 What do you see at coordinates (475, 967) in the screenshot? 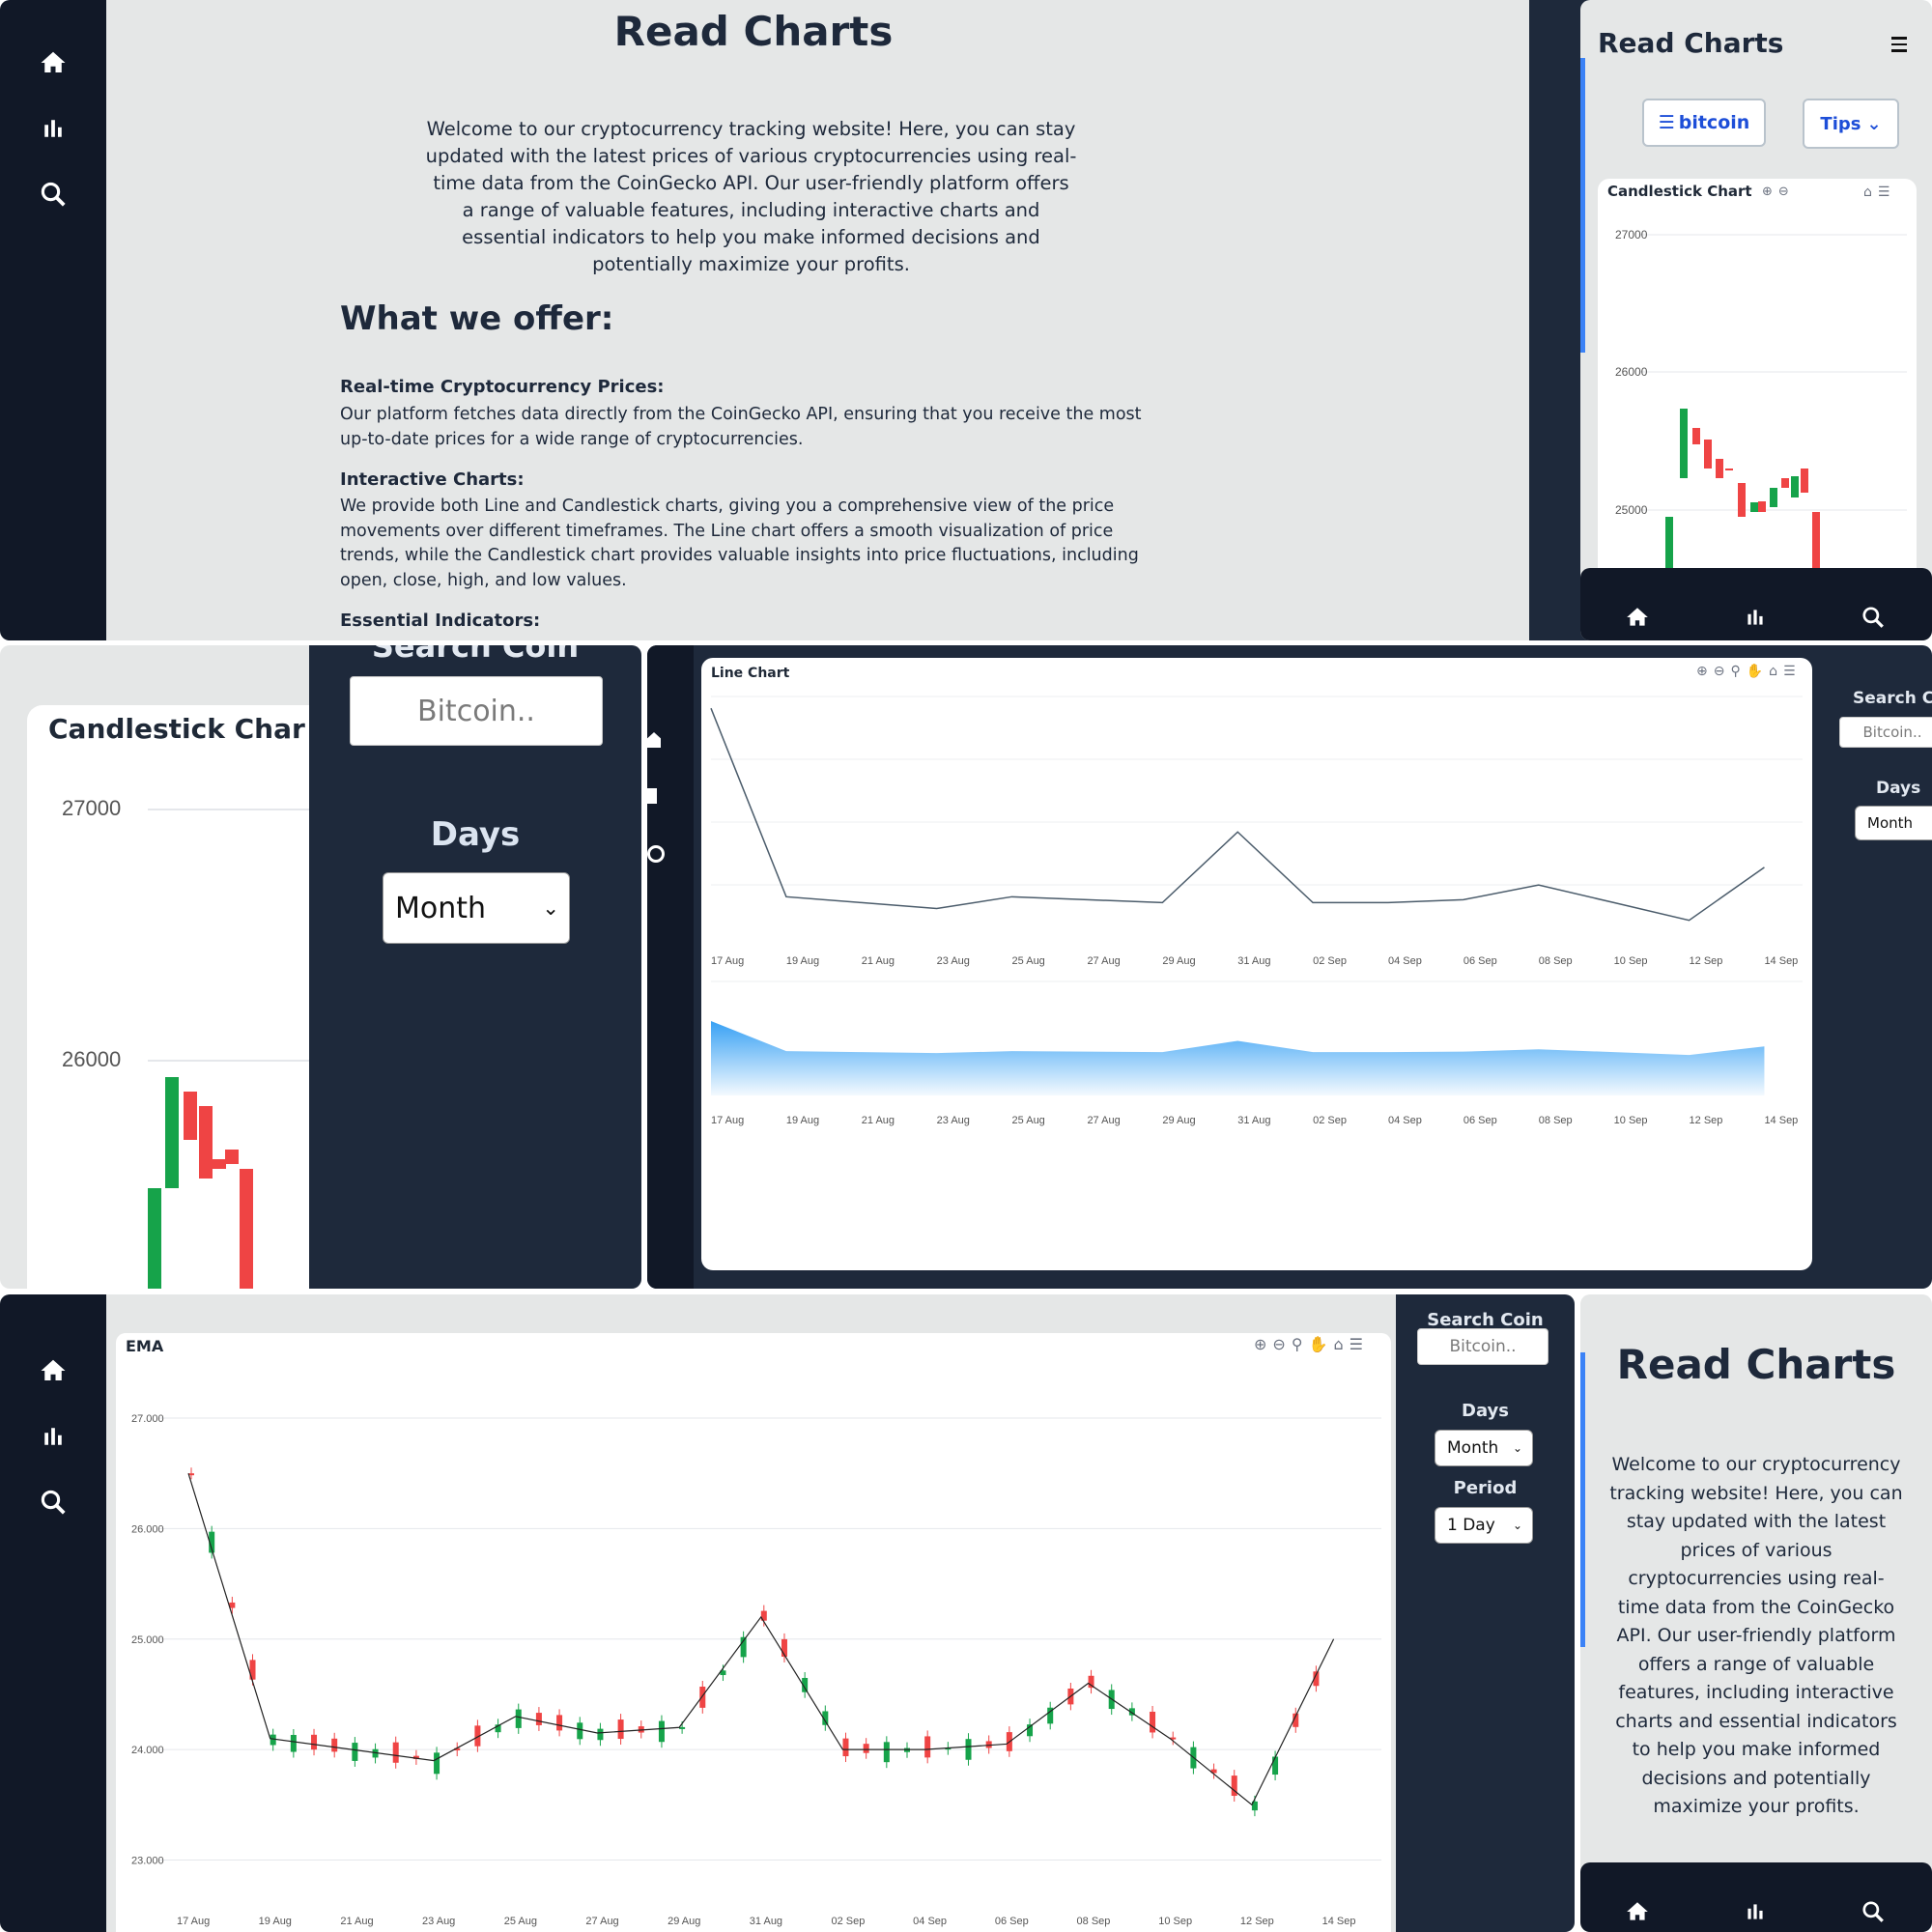
I see `search-sidebar: Search Coin Bitcoin.. Days Month ⌄` at bounding box center [475, 967].